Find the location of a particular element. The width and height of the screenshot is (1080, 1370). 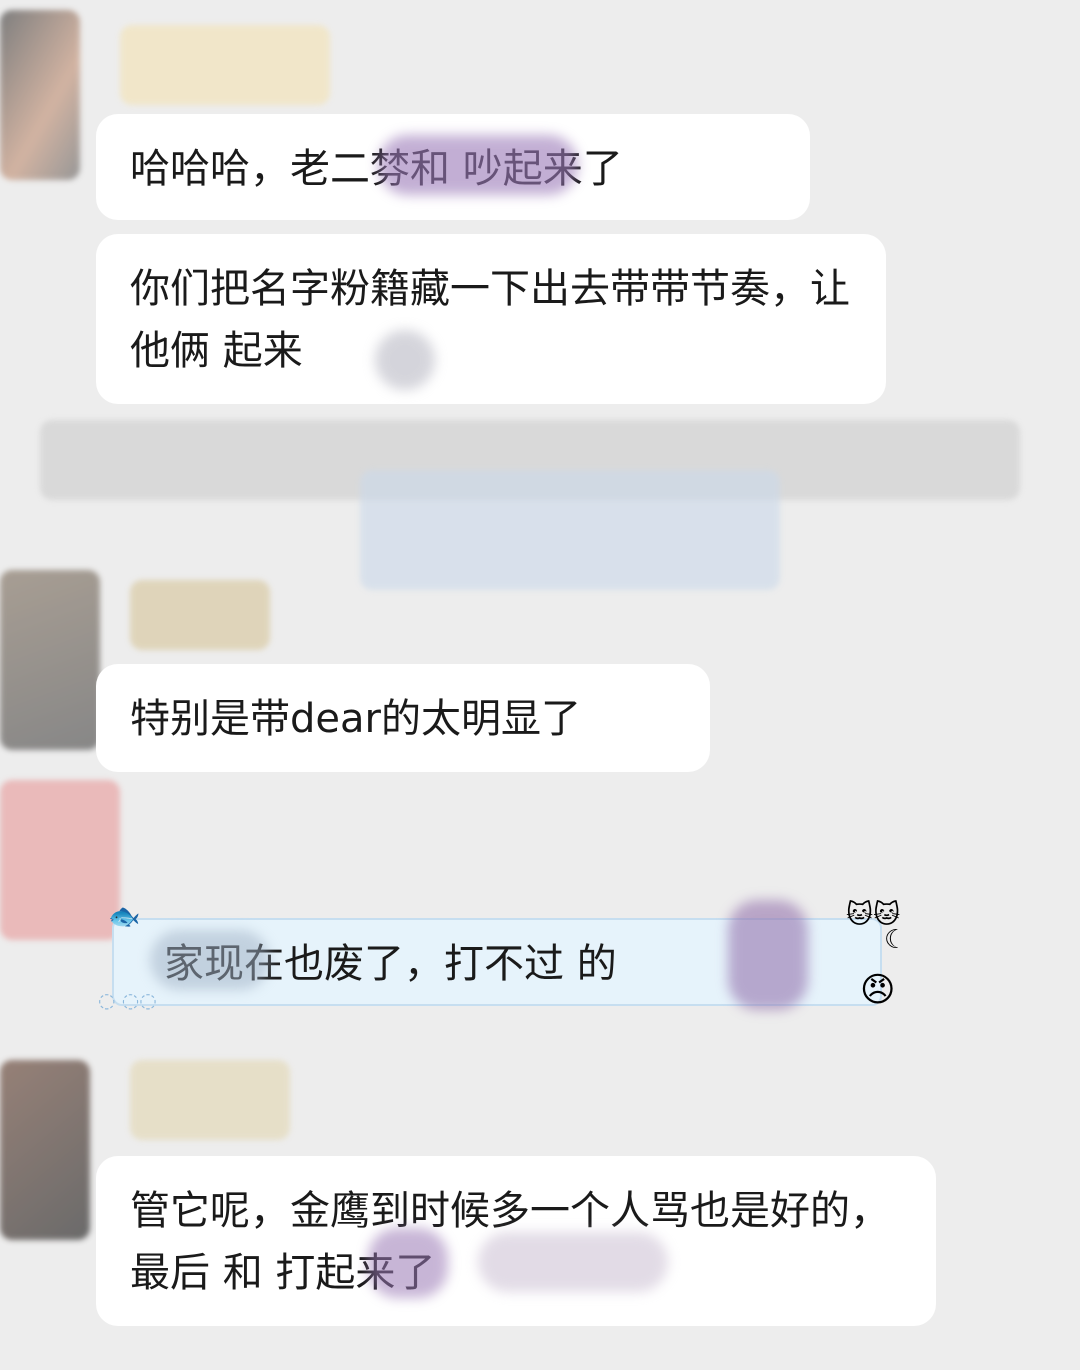

chat-message: 特别是带dear的太明显了 is located at coordinates (403, 718).